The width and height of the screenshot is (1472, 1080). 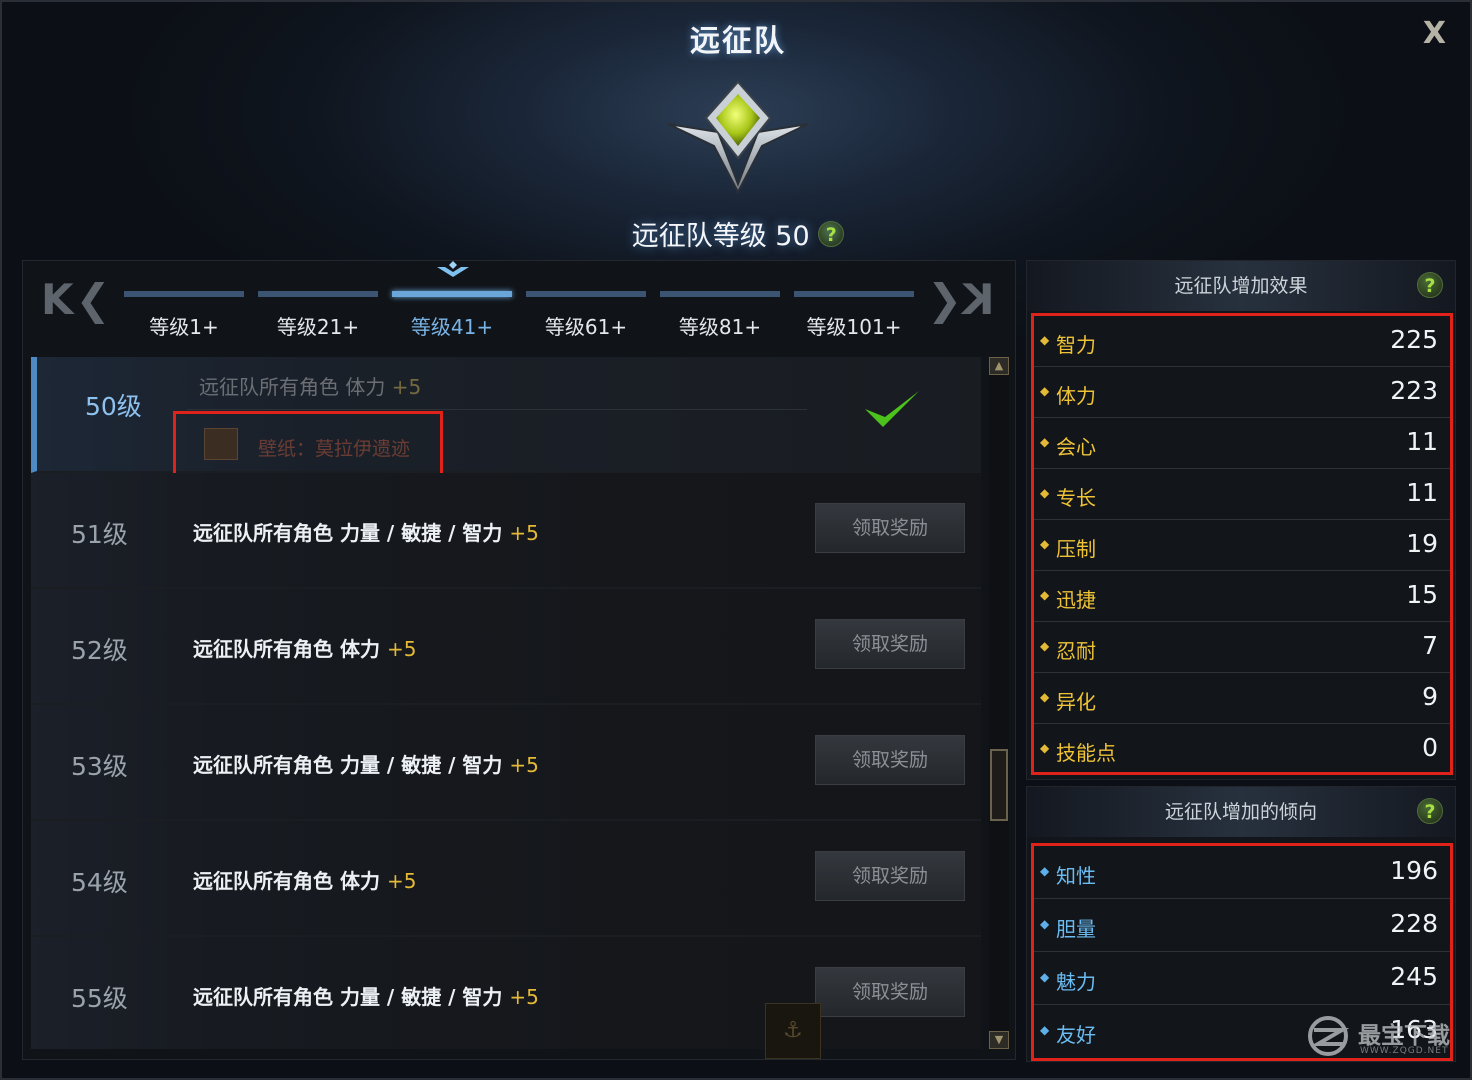 I want to click on stat-value: 9, so click(x=1430, y=696).